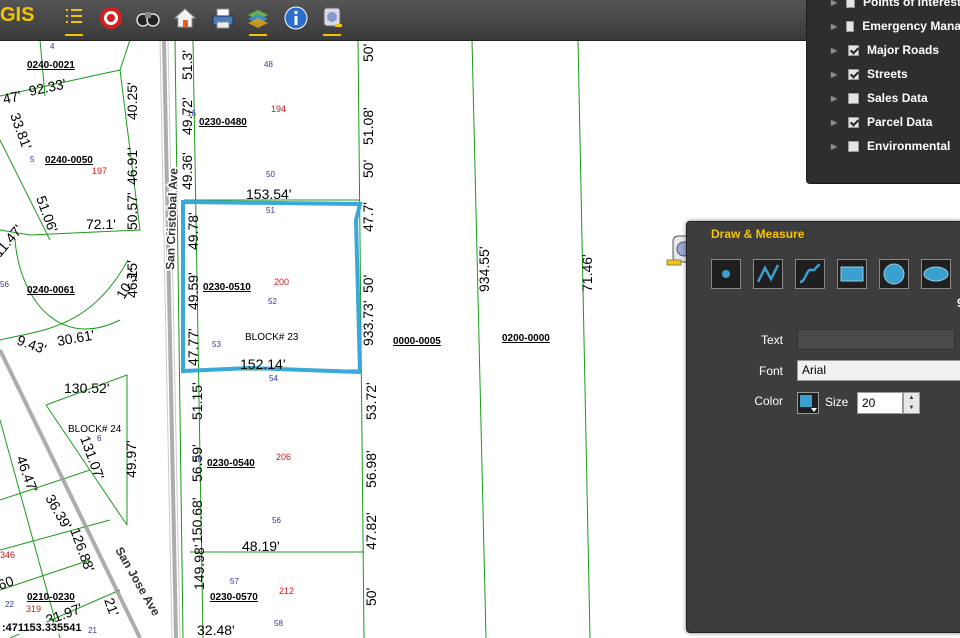  What do you see at coordinates (278, 623) in the screenshot?
I see `lot-number: 58` at bounding box center [278, 623].